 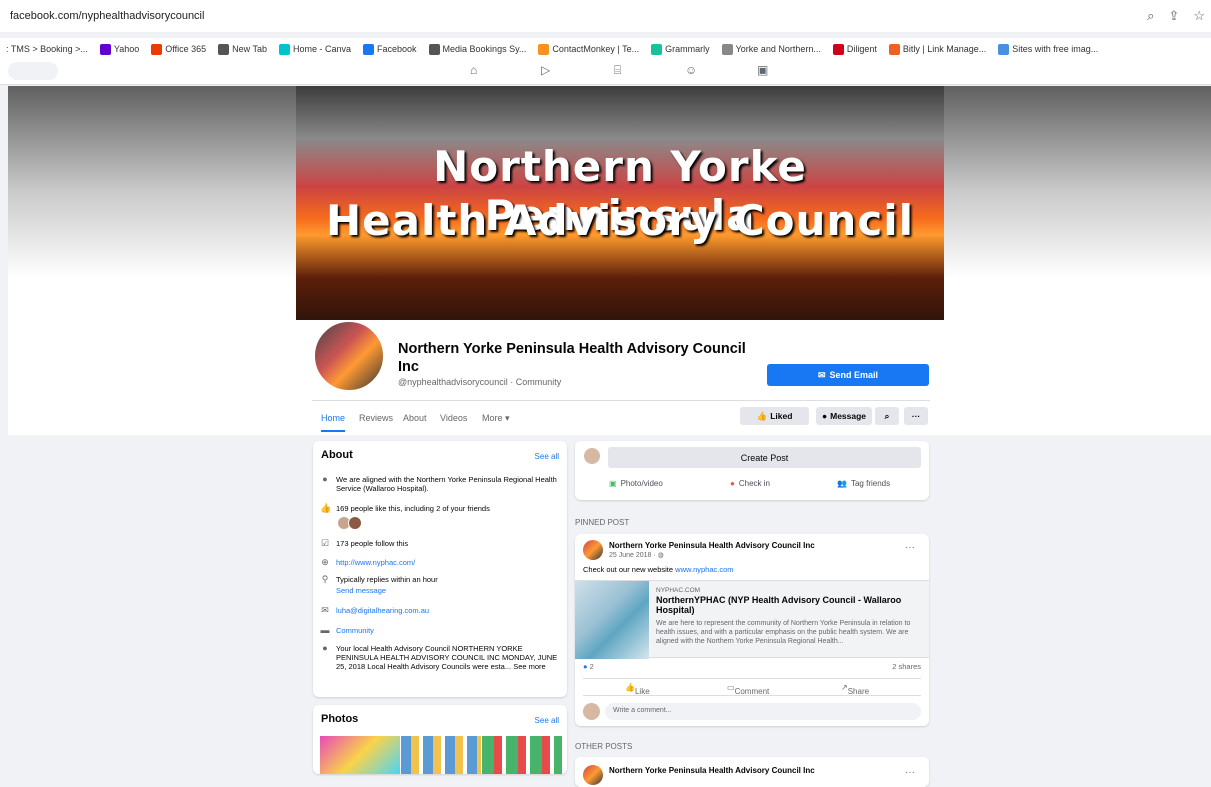 What do you see at coordinates (762, 70) in the screenshot?
I see `gaming-icon: ▣` at bounding box center [762, 70].